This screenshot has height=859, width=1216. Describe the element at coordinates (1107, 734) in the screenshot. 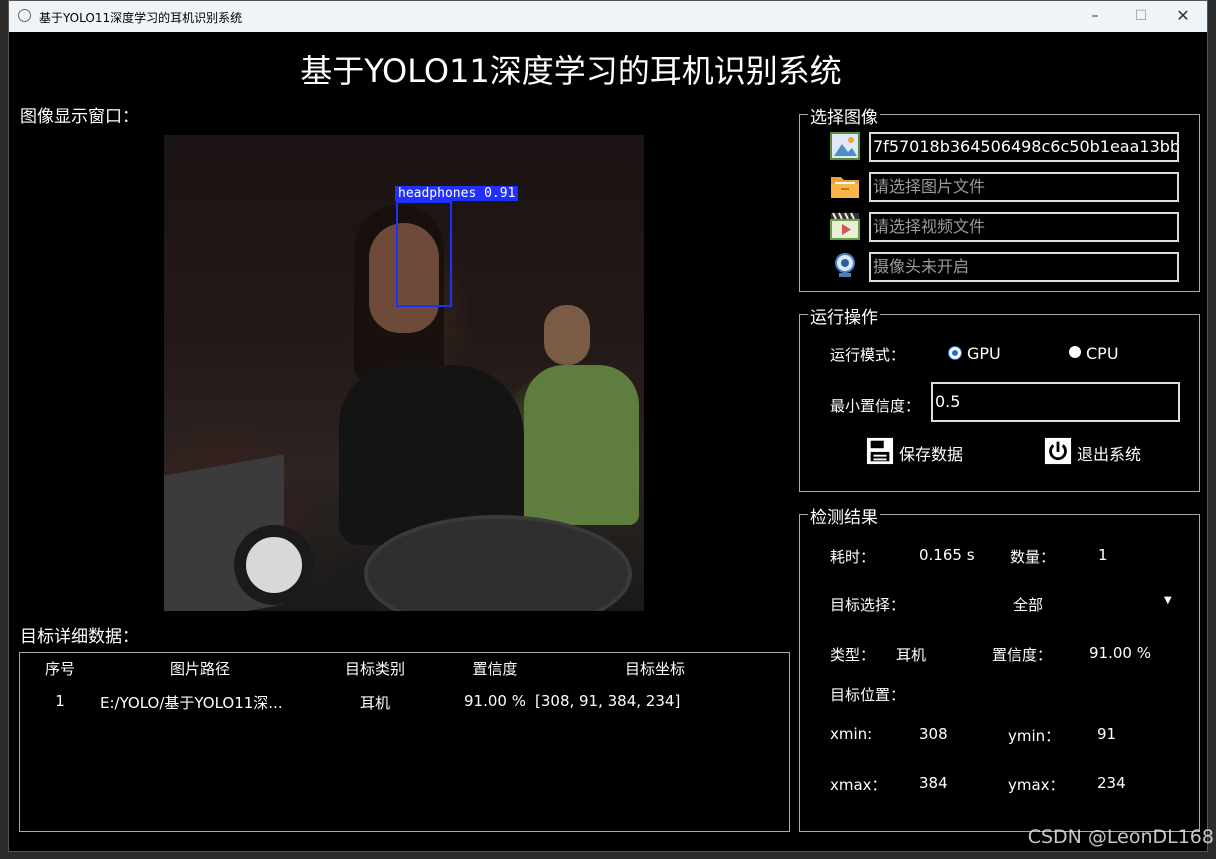

I see `ymin-value: 91` at that location.